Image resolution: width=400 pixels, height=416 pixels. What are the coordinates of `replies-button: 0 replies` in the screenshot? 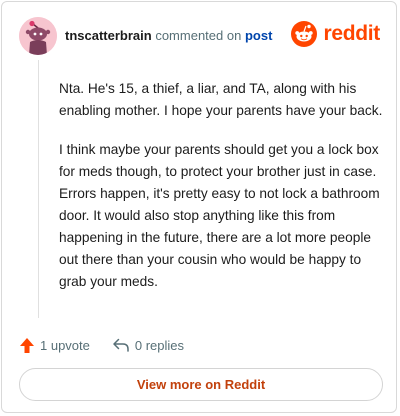 It's located at (148, 345).